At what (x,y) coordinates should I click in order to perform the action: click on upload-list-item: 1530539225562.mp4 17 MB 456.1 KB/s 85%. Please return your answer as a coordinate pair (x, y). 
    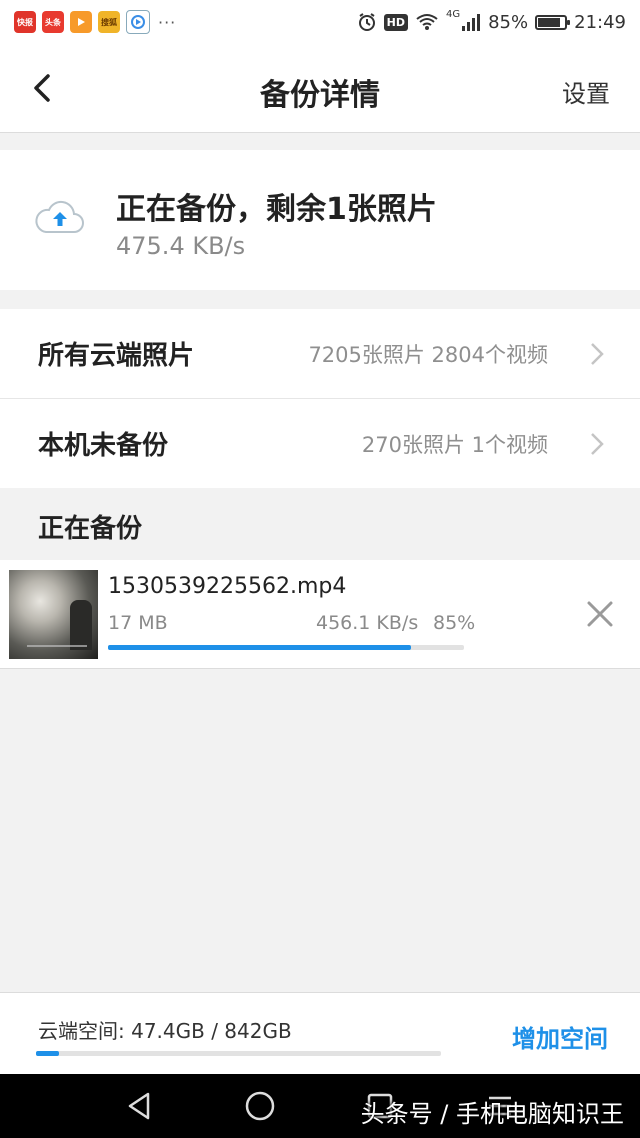
    Looking at the image, I should click on (320, 614).